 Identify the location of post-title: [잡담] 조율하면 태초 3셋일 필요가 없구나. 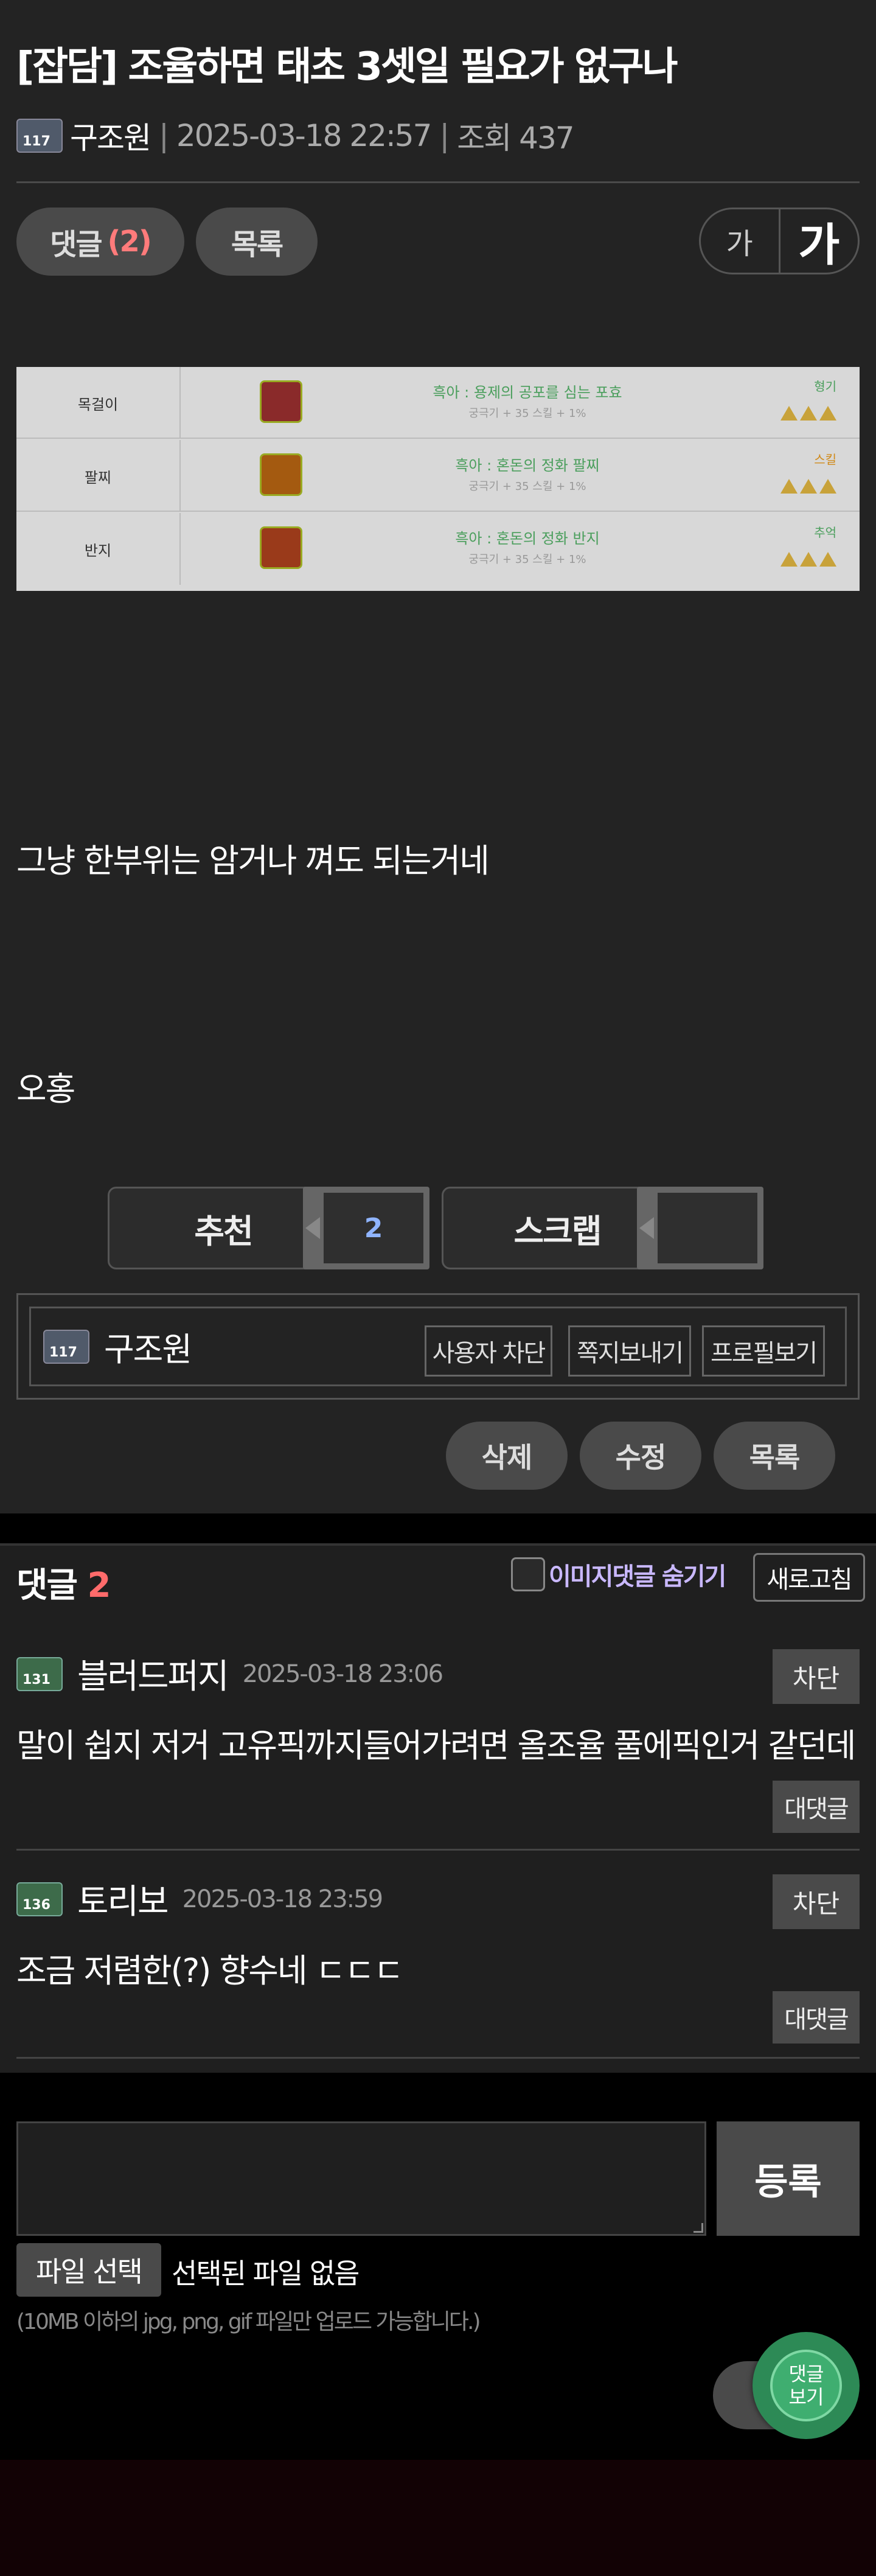
(347, 66).